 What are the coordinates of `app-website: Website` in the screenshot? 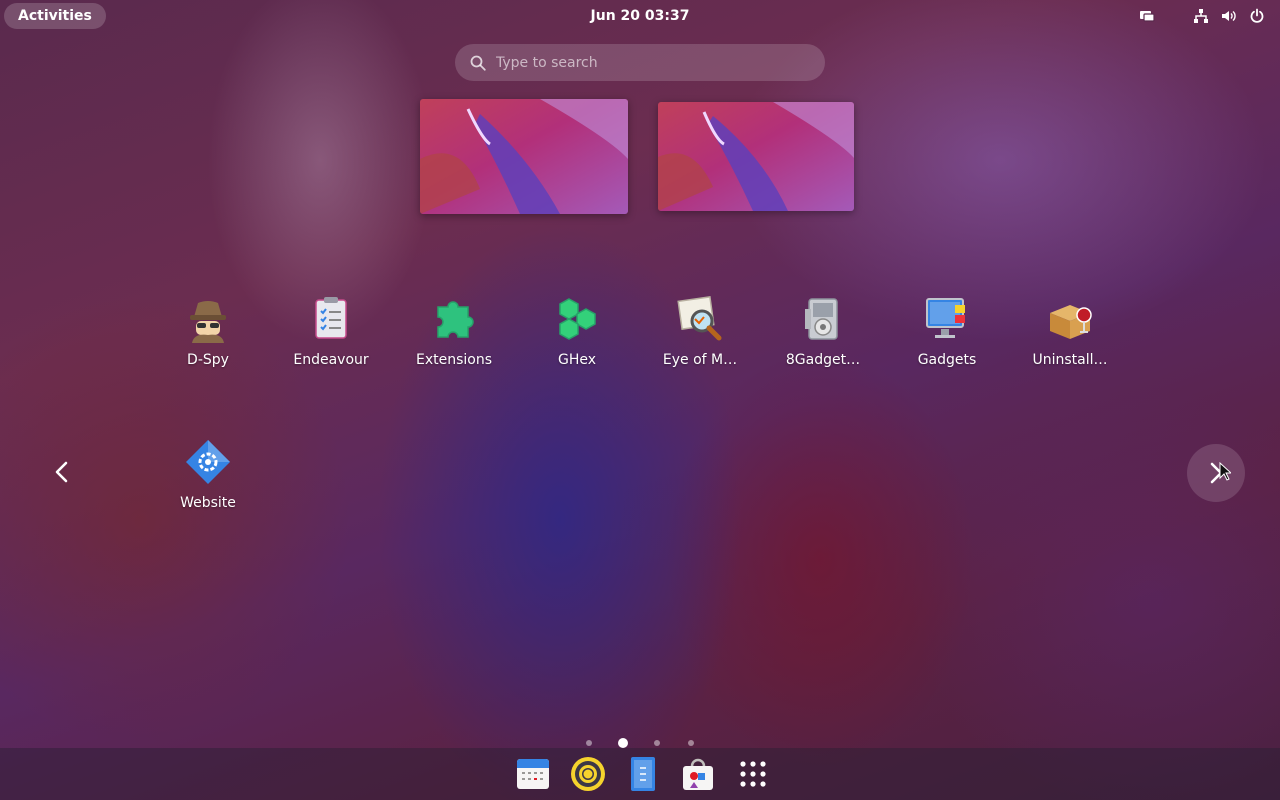 It's located at (208, 484).